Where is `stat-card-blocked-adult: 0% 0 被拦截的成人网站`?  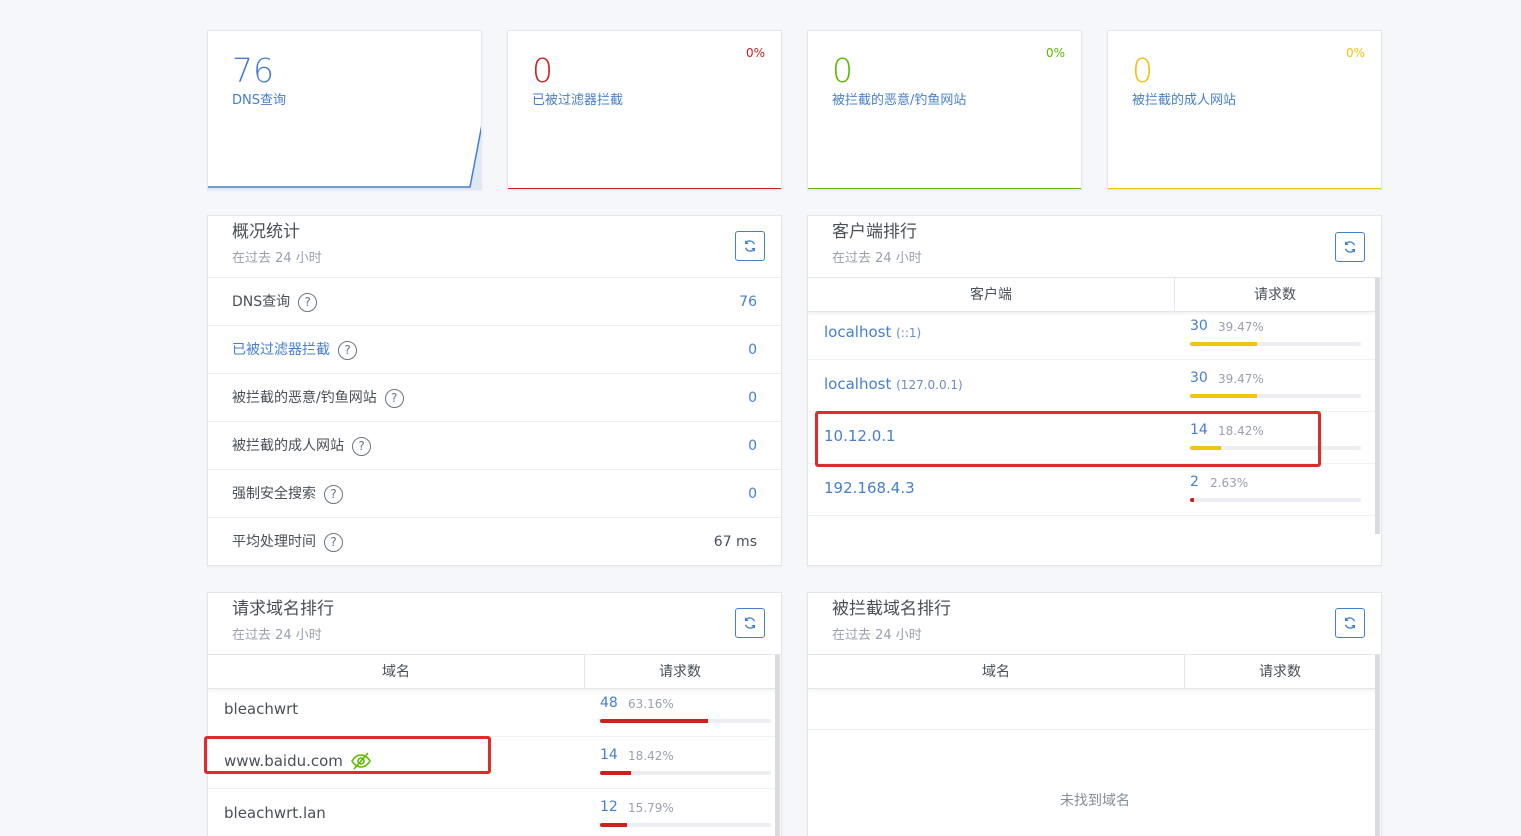
stat-card-blocked-adult: 0% 0 被拦截的成人网站 is located at coordinates (1244, 110).